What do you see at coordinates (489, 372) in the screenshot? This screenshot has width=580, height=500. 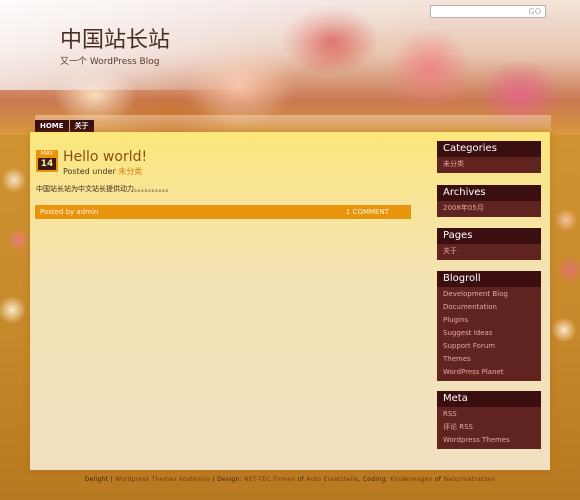 I see `blogroll-link: WordPress Planet` at bounding box center [489, 372].